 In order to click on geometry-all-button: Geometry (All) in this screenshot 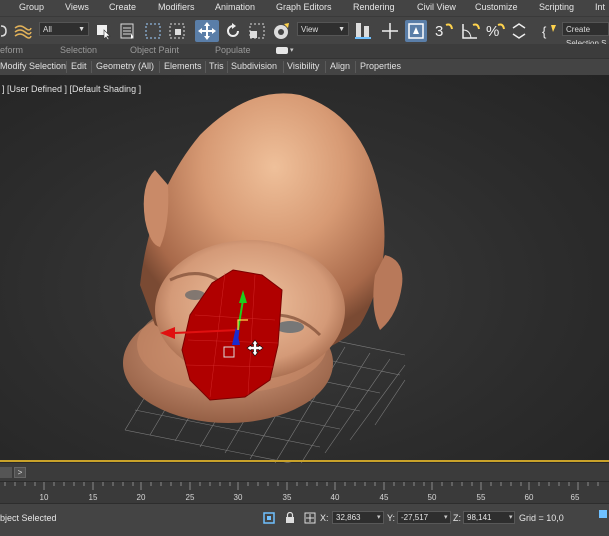, I will do `click(125, 66)`.